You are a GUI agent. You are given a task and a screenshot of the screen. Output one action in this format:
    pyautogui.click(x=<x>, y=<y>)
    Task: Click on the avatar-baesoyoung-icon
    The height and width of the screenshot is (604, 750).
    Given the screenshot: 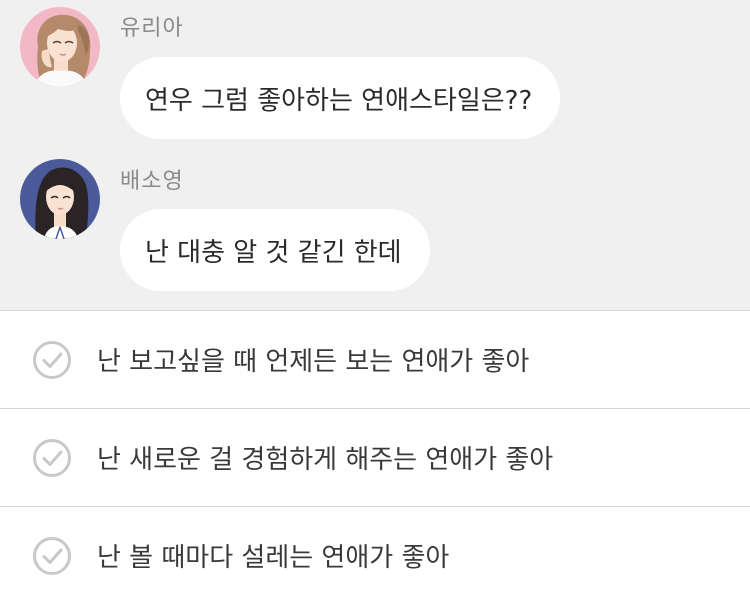 What is the action you would take?
    pyautogui.click(x=60, y=199)
    